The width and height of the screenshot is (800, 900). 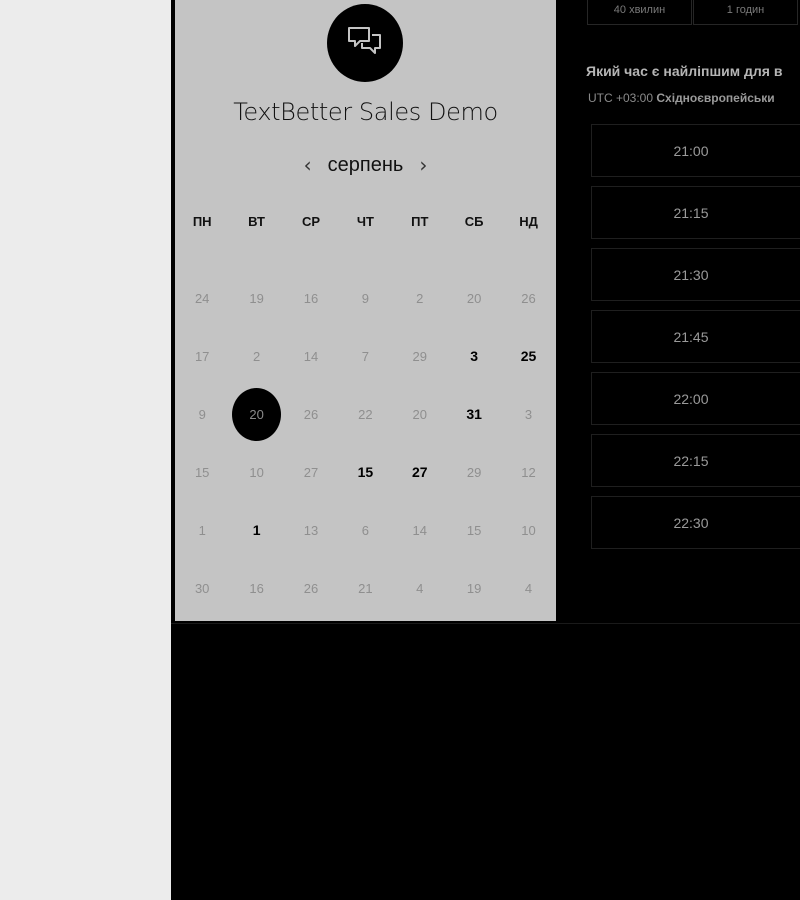 I want to click on calendar-day: 17, so click(x=202, y=356).